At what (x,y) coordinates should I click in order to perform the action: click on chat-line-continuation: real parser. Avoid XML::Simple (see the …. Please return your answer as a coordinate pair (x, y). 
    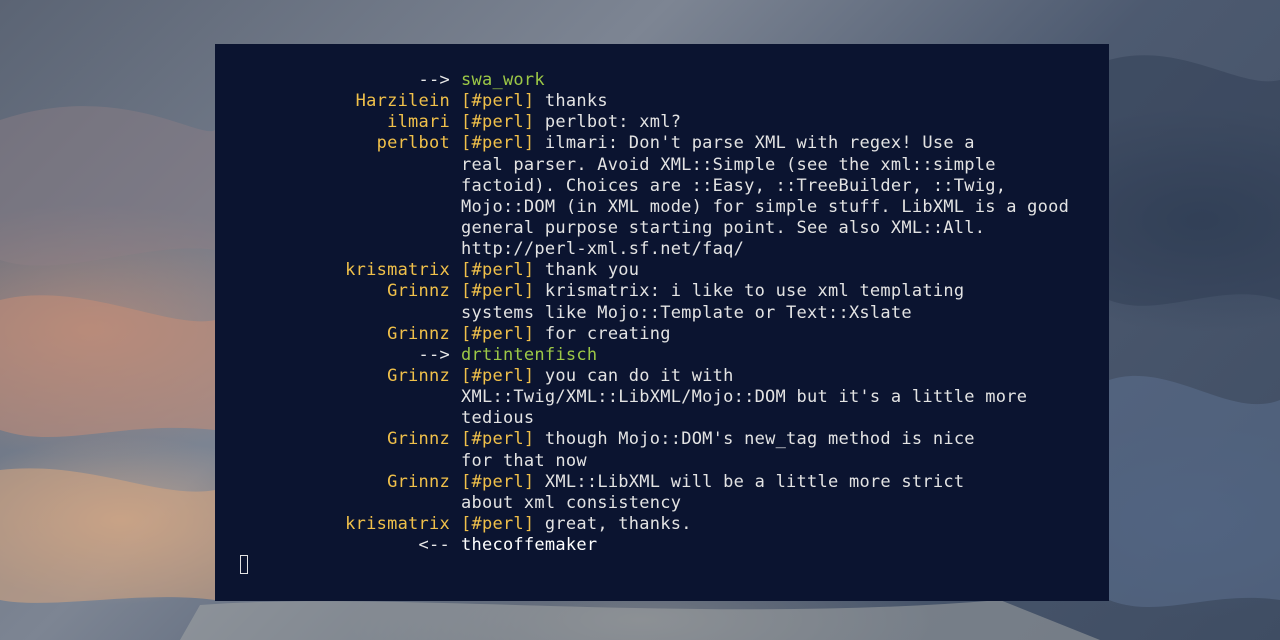
    Looking at the image, I should click on (662, 165).